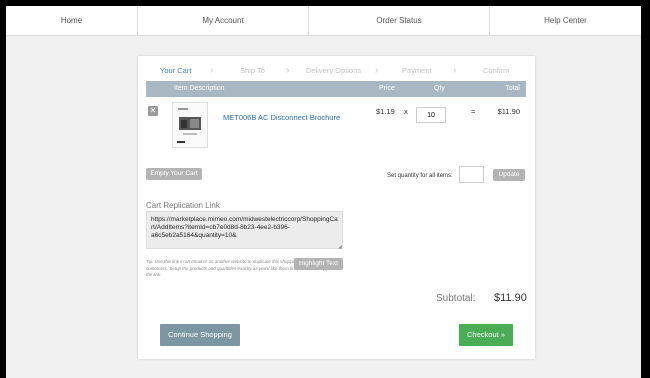 The height and width of the screenshot is (378, 650). What do you see at coordinates (190, 125) in the screenshot?
I see `product-thumbnail` at bounding box center [190, 125].